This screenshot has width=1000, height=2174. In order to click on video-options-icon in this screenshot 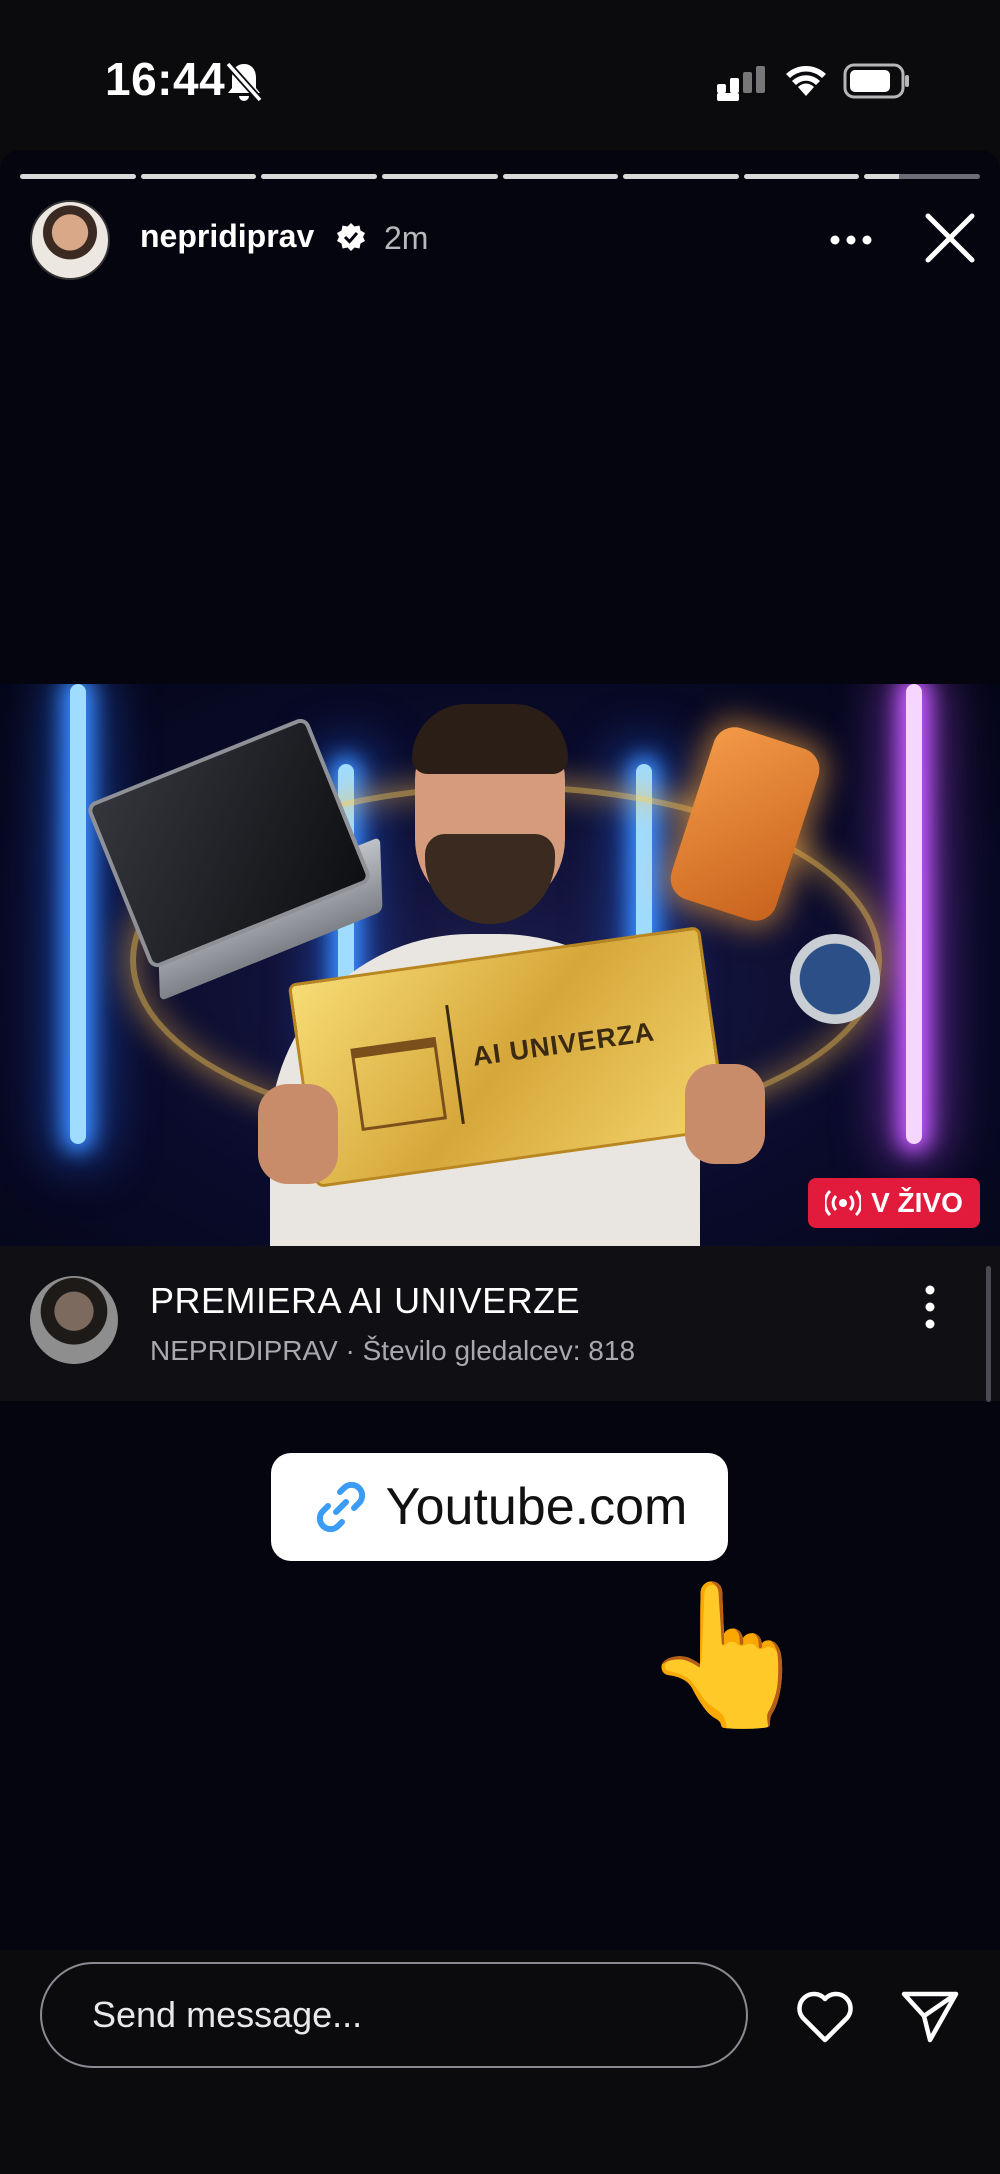, I will do `click(930, 1307)`.